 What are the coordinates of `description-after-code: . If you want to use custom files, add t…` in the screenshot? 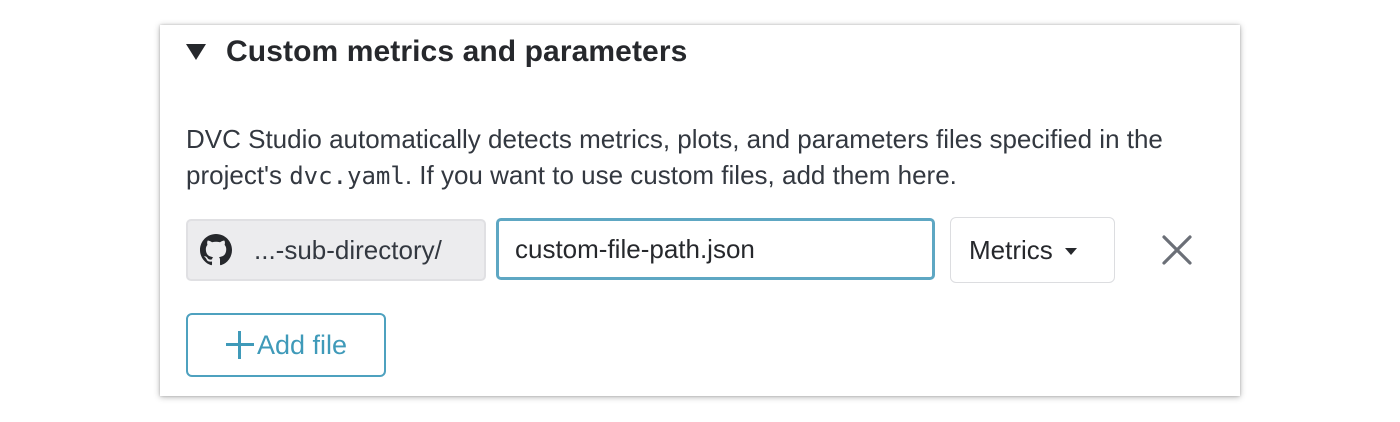 It's located at (680, 175).